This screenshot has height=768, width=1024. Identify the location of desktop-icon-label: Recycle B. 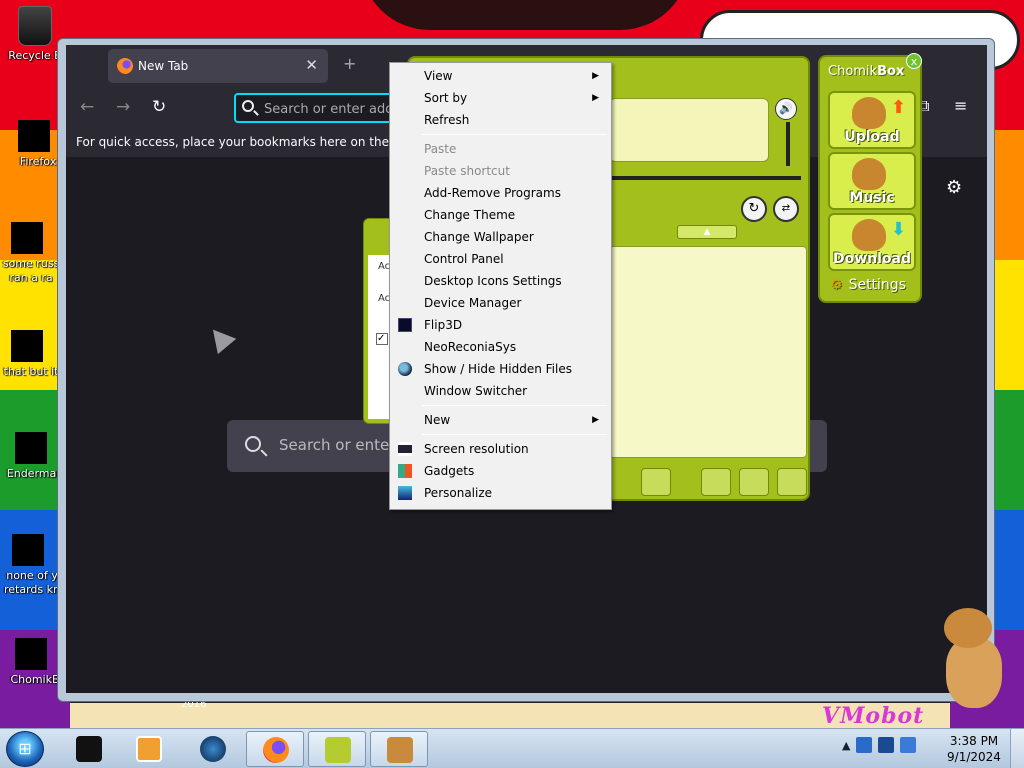
(35, 55).